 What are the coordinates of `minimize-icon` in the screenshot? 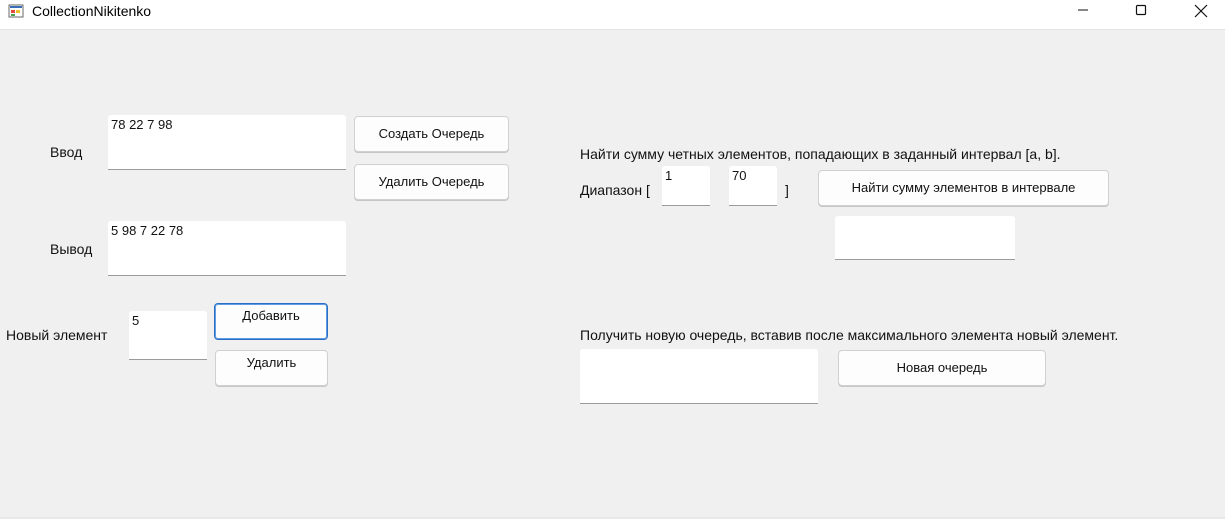 It's located at (1083, 14).